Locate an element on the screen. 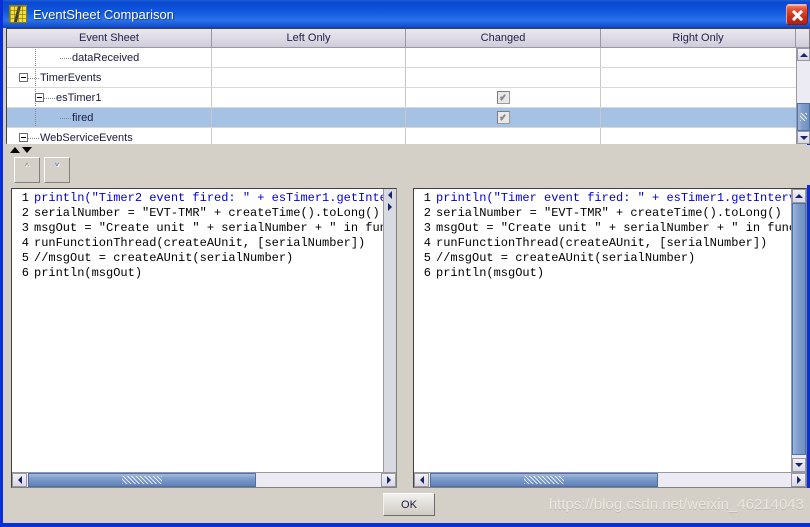  navigation-toolbar: ˄ ˅ is located at coordinates (408, 170).